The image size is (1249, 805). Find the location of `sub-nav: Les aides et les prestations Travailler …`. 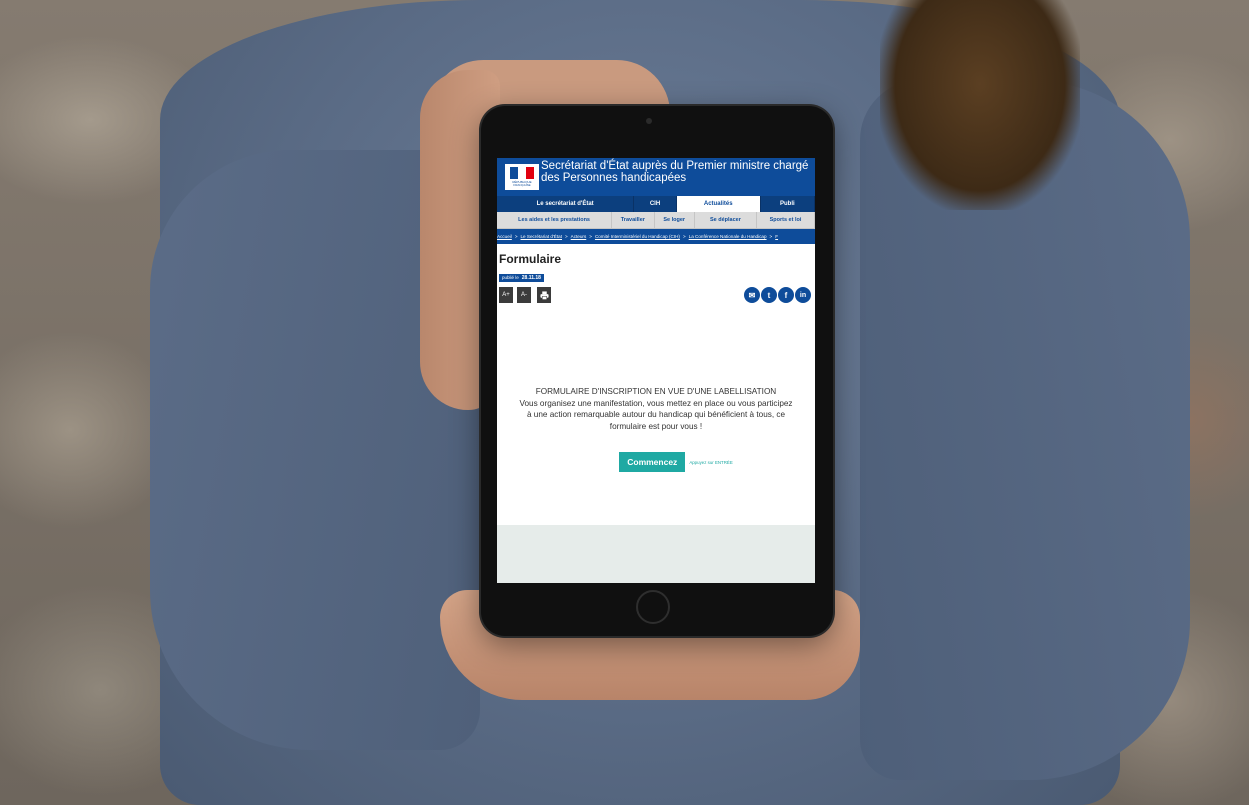

sub-nav: Les aides et les prestations Travailler … is located at coordinates (656, 220).